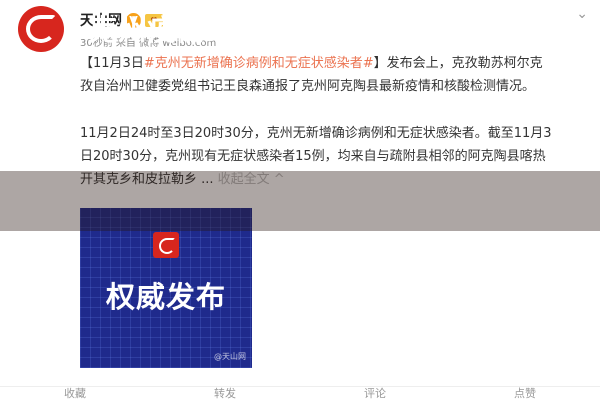  Describe the element at coordinates (165, 297) in the screenshot. I see `image-title: 权威发布` at that location.